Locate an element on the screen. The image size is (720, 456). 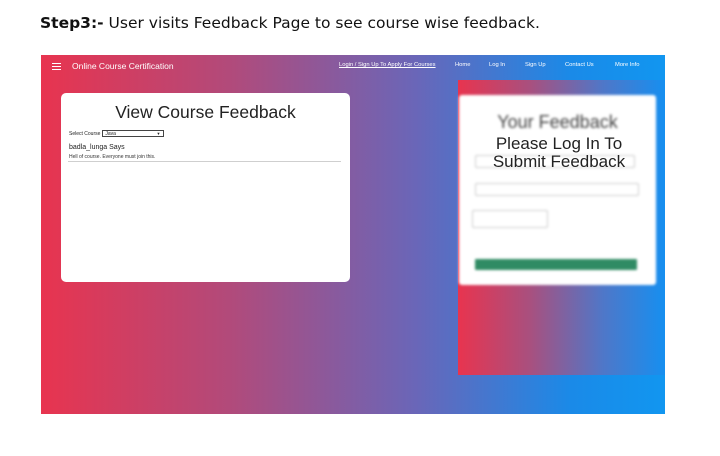
brand-title: Online Course Certification is located at coordinates (123, 66).